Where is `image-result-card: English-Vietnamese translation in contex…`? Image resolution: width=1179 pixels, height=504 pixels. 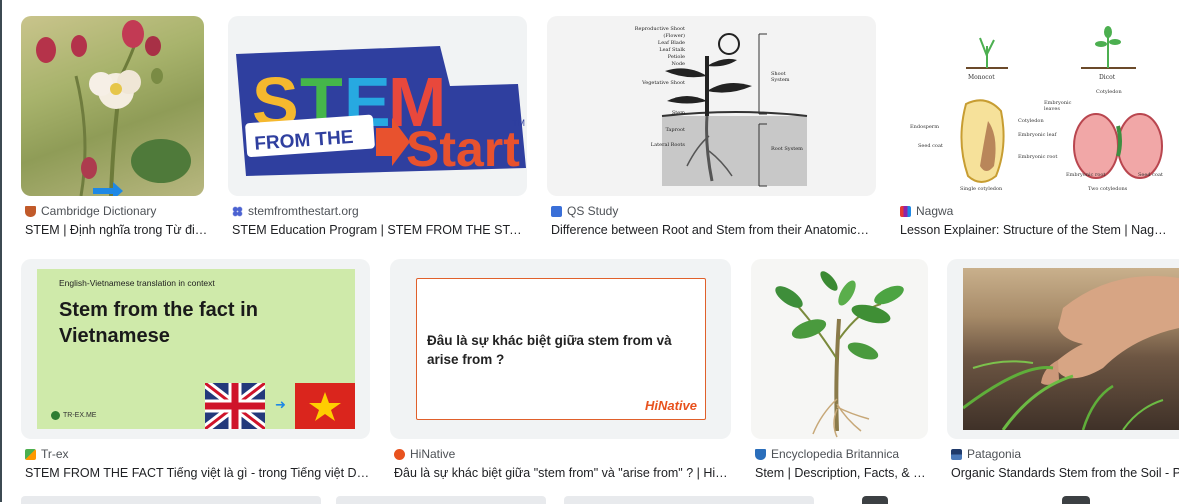 image-result-card: English-Vietnamese translation in contex… is located at coordinates (196, 371).